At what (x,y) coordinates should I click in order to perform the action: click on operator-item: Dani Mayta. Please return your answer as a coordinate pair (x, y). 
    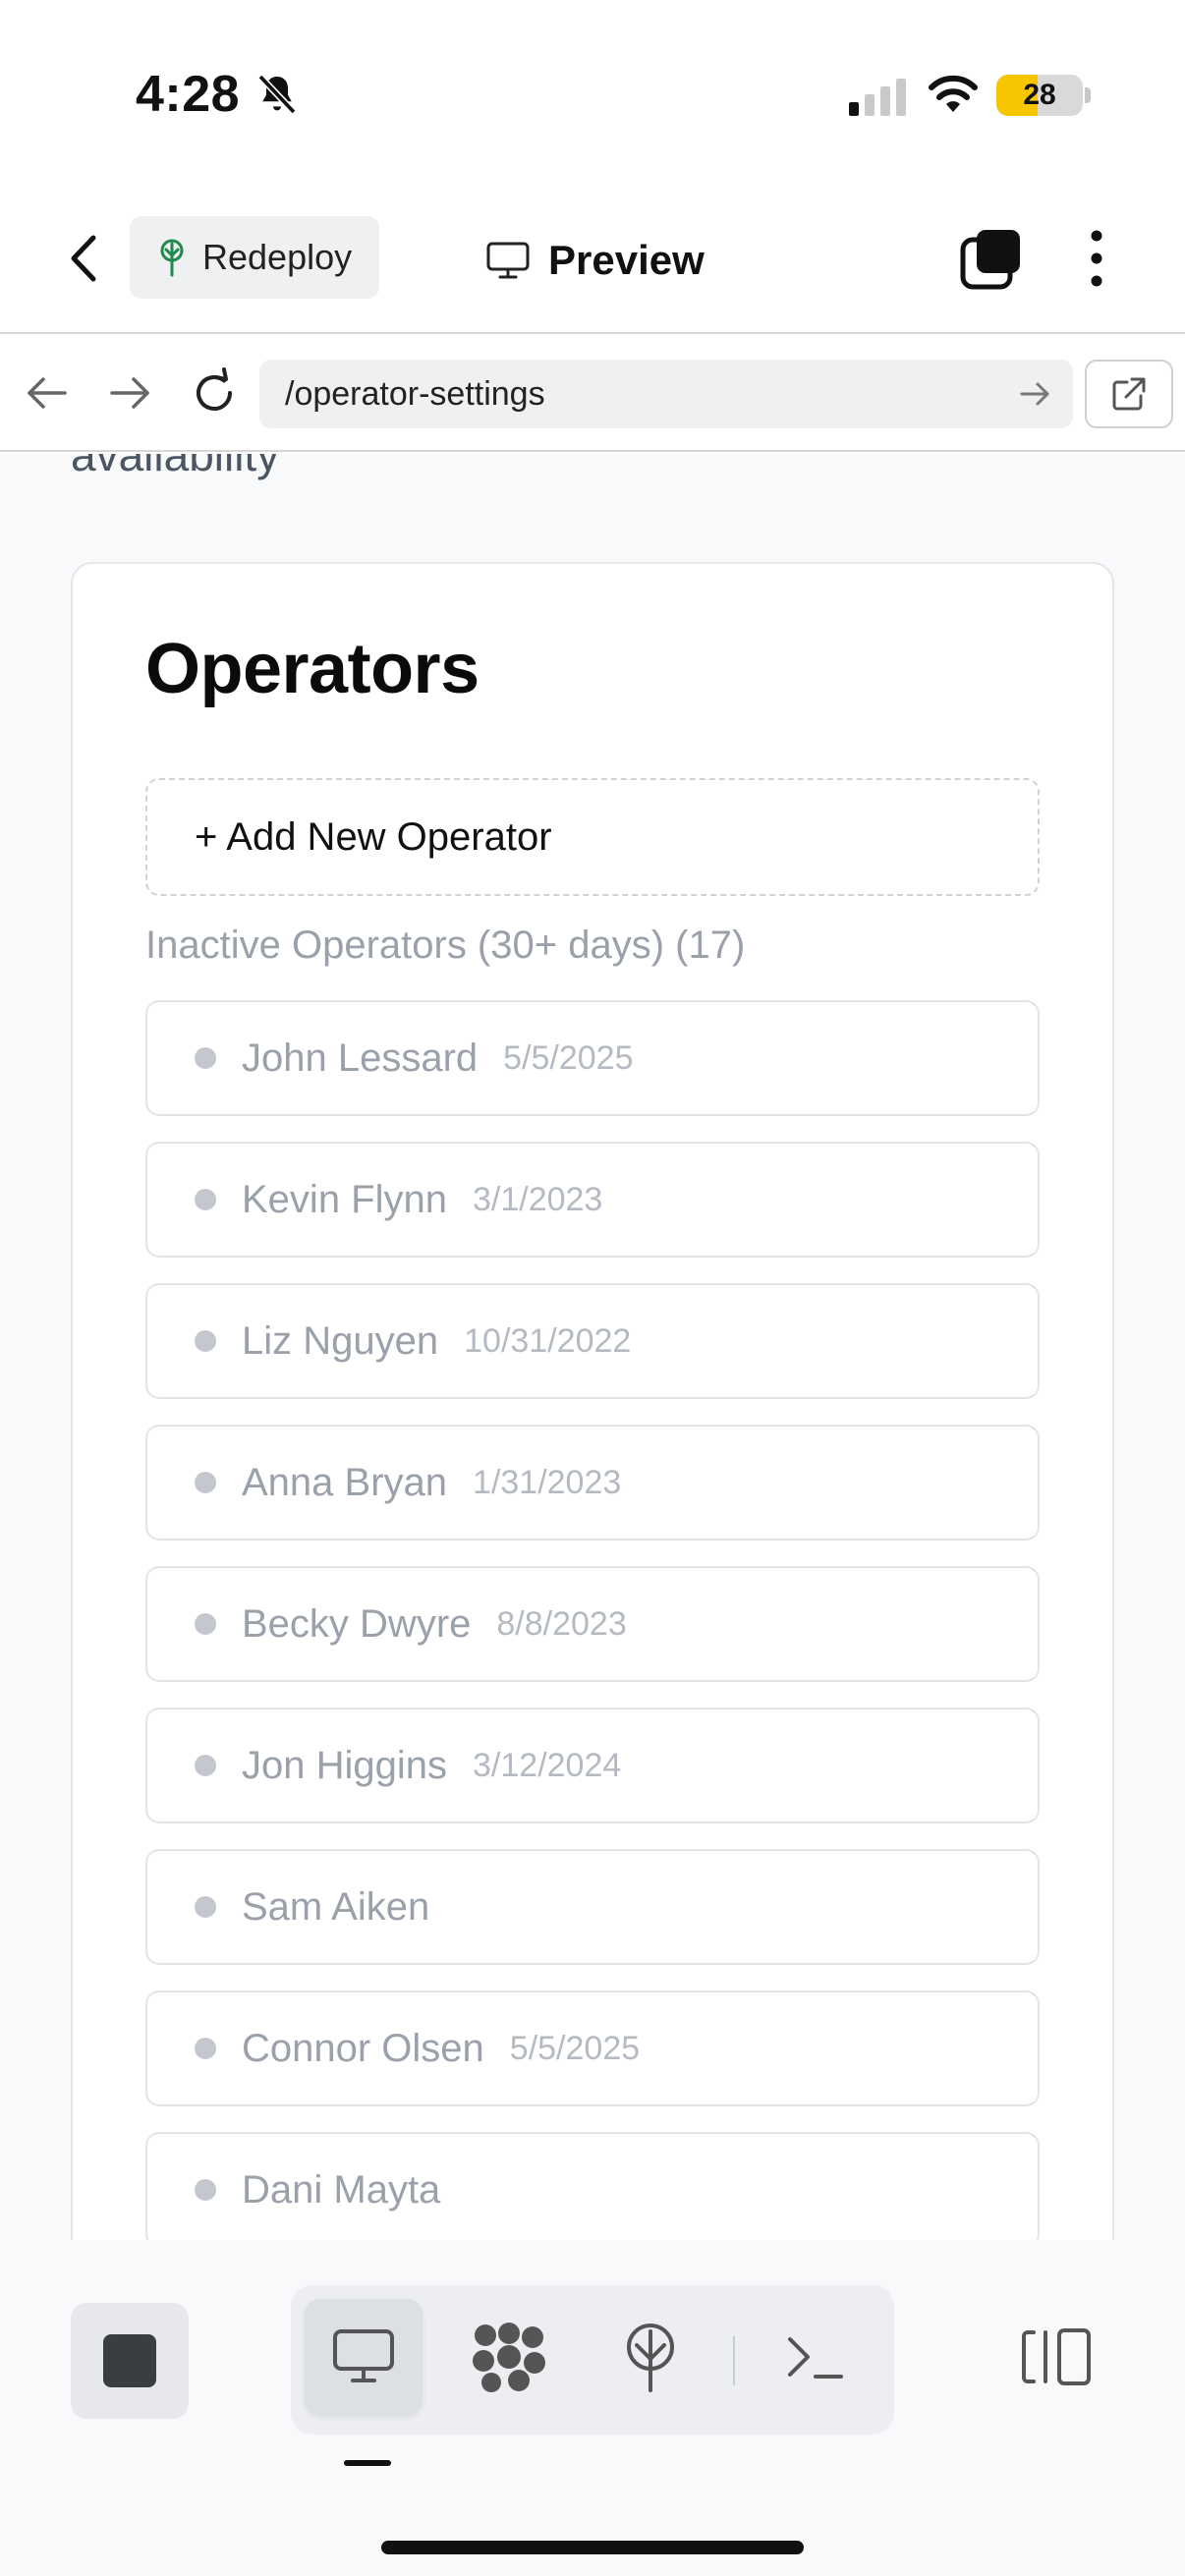
    Looking at the image, I should click on (592, 2186).